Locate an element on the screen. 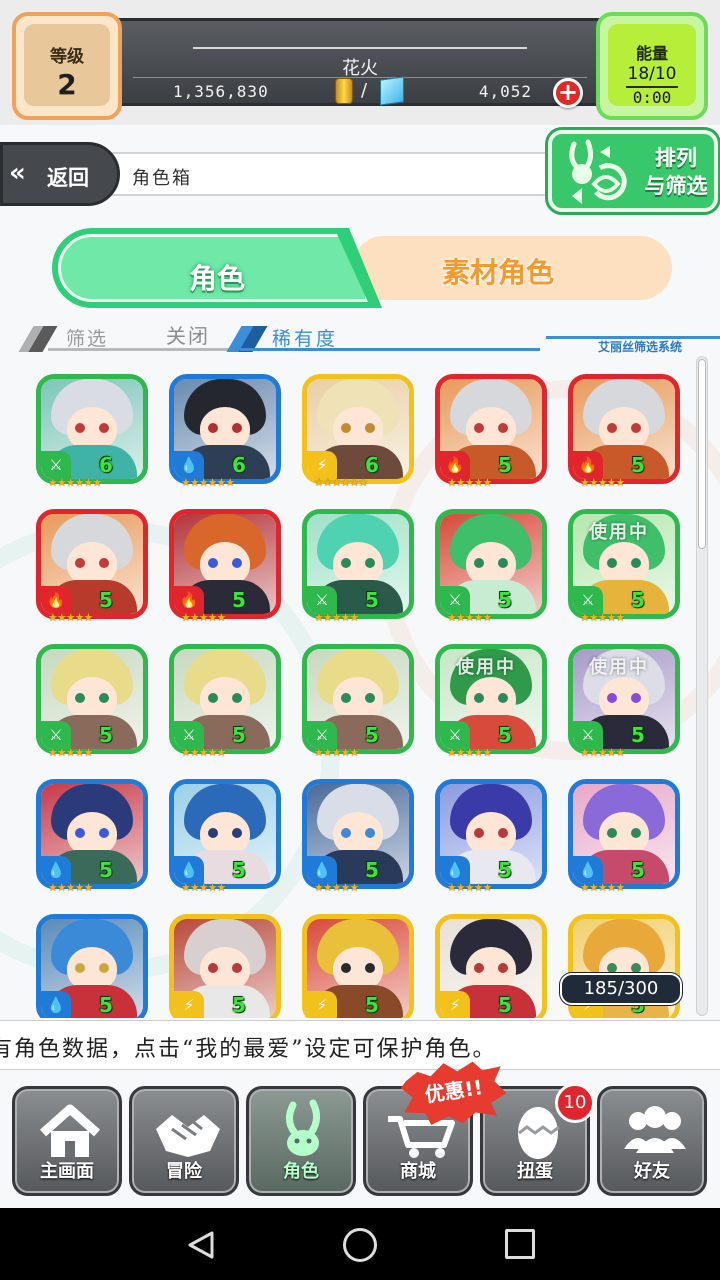 This screenshot has width=720, height=1280. tab-characters: 角色 is located at coordinates (217, 268).